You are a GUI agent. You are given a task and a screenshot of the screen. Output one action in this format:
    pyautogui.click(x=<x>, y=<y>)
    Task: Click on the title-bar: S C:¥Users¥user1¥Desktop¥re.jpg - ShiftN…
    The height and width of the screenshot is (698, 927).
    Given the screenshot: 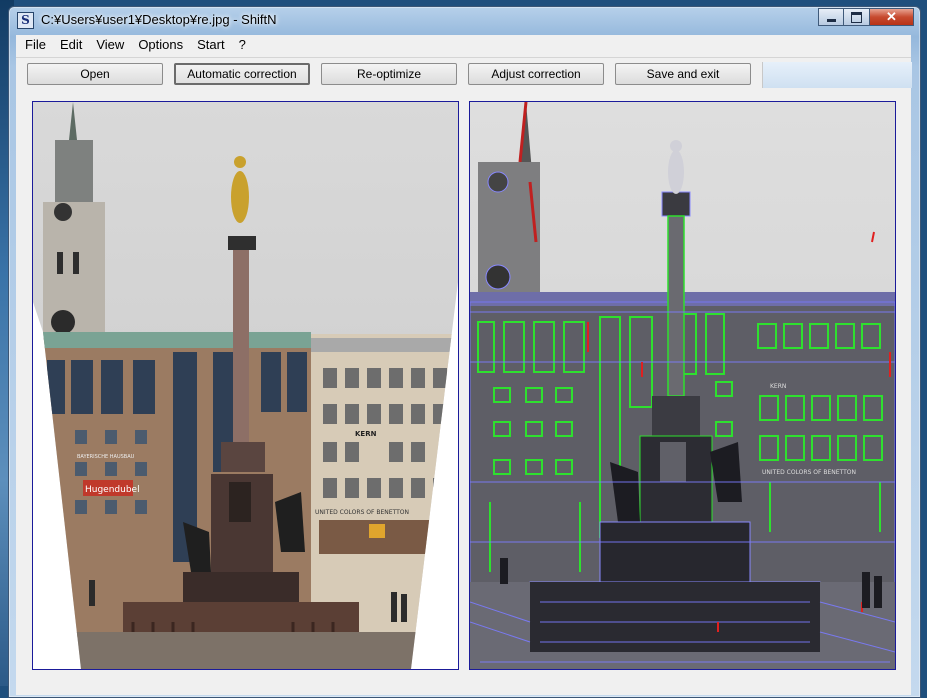 What is the action you would take?
    pyautogui.click(x=464, y=20)
    